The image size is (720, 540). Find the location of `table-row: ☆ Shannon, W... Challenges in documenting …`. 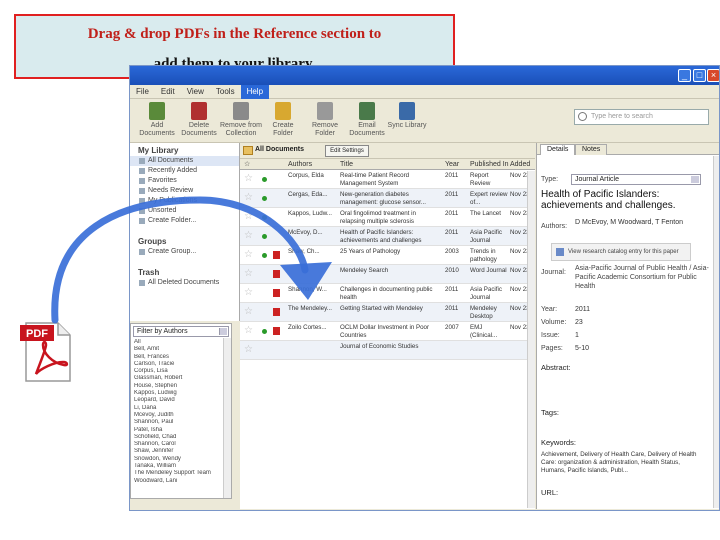

table-row: ☆ Shannon, W... Challenges in documenting … is located at coordinates (387, 293).